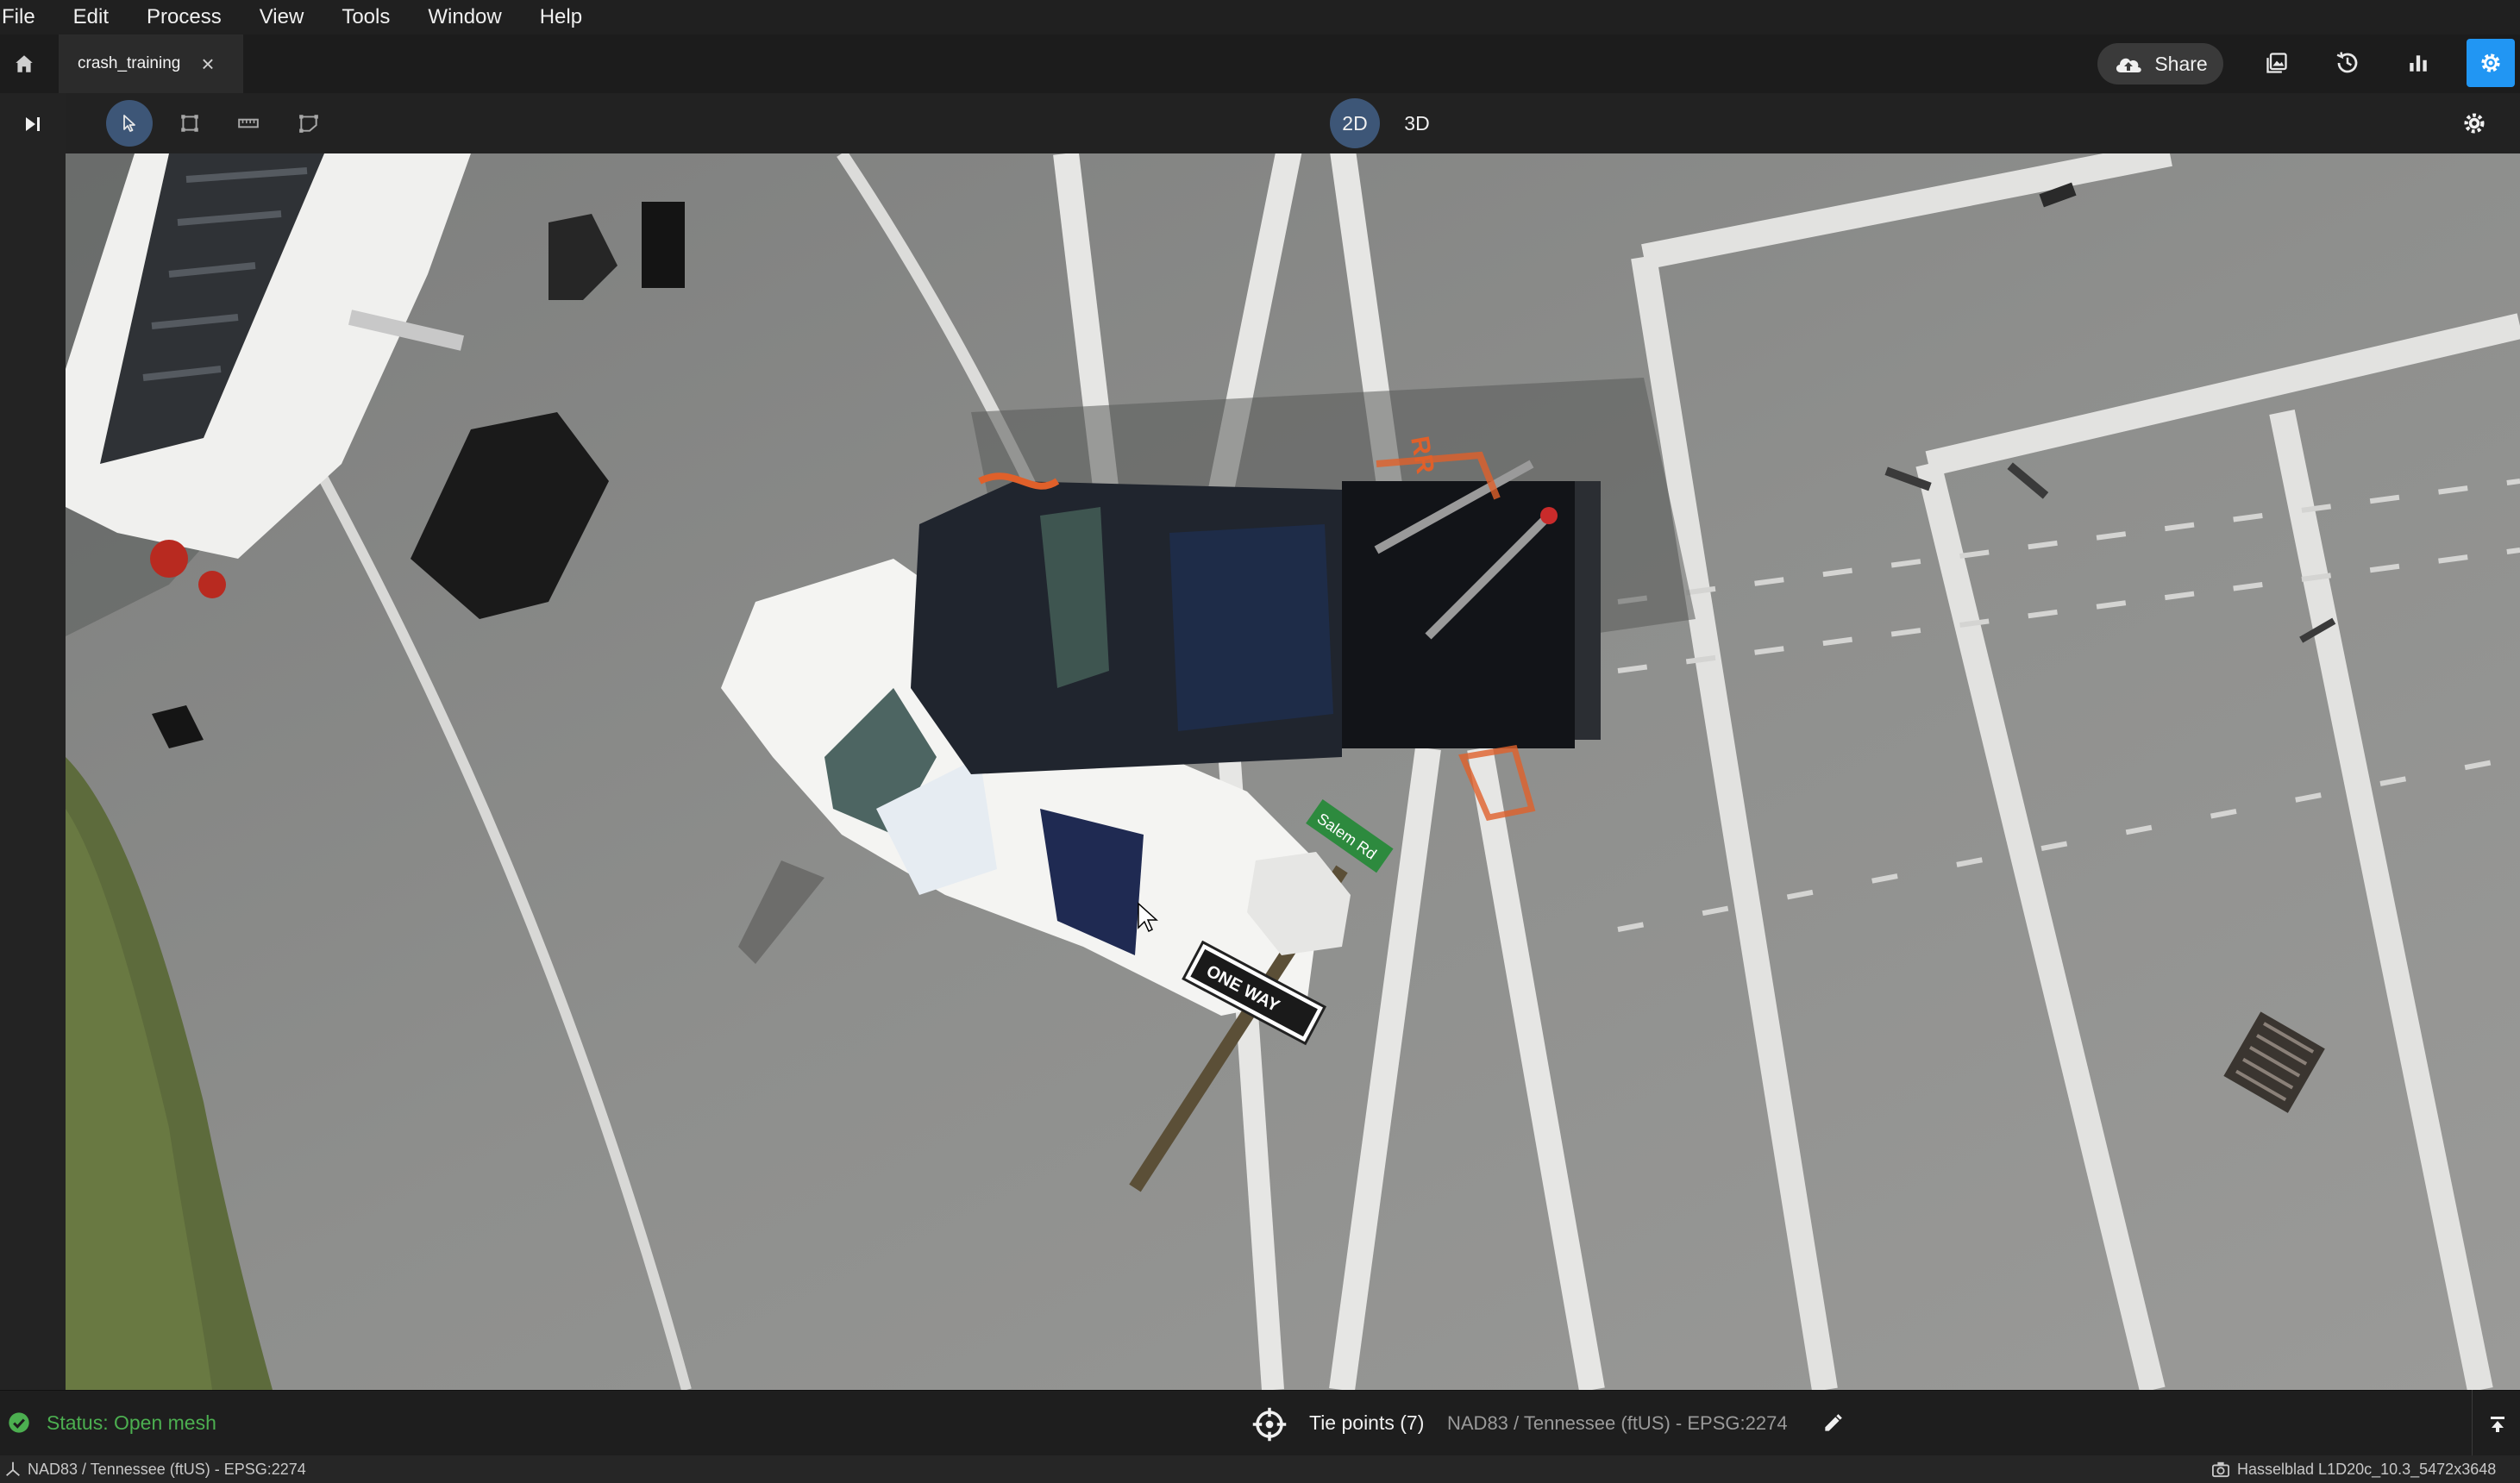 Image resolution: width=2520 pixels, height=1483 pixels. Describe the element at coordinates (465, 17) in the screenshot. I see `menu-window: Window` at that location.